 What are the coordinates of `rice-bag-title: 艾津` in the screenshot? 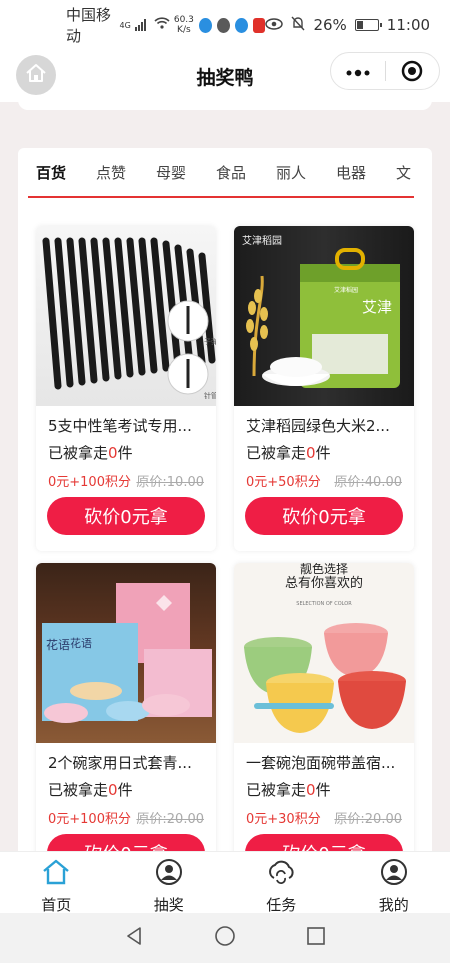 It's located at (377, 307).